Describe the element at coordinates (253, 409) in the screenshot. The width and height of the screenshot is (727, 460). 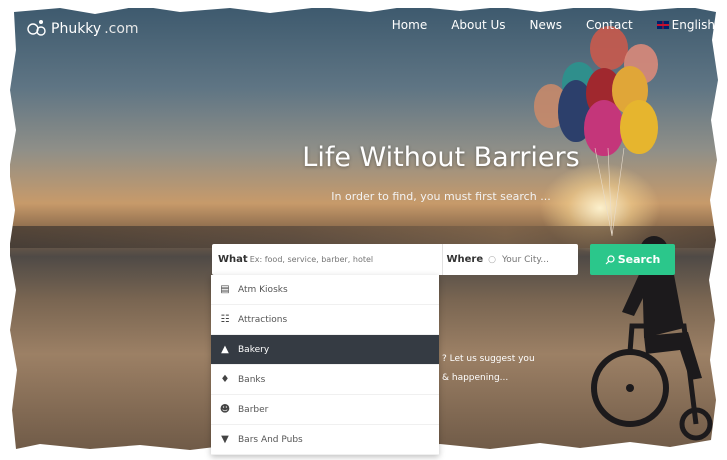
I see `dropdown-item-label: Barber` at that location.